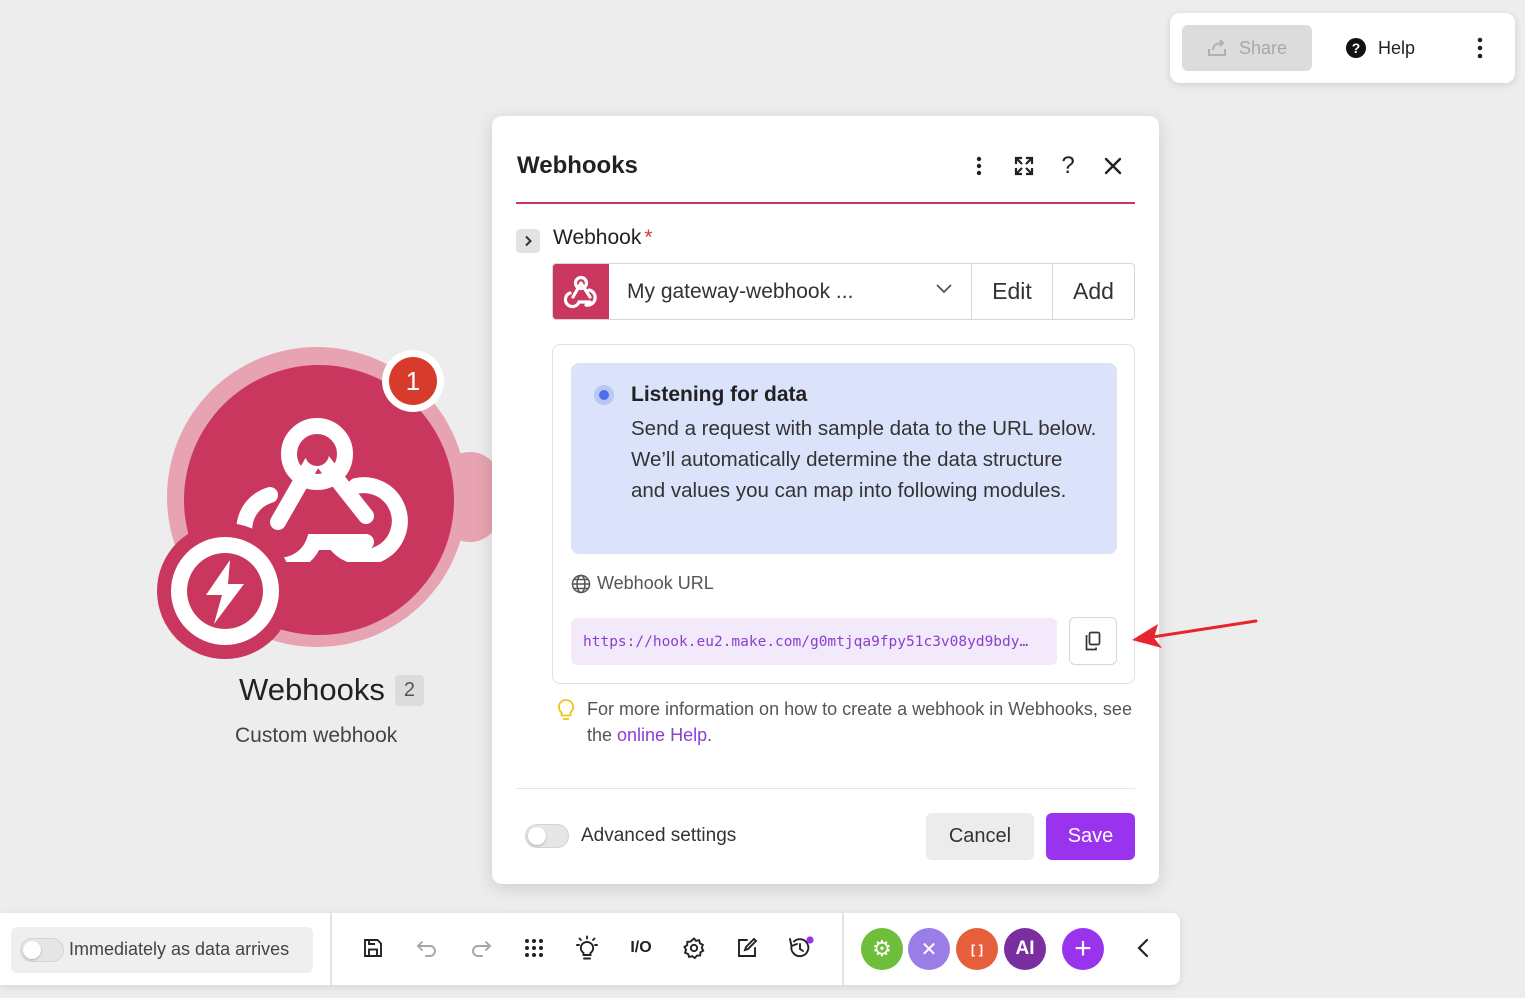 The width and height of the screenshot is (1525, 998). Describe the element at coordinates (1216, 47) in the screenshot. I see `share-icon` at that location.